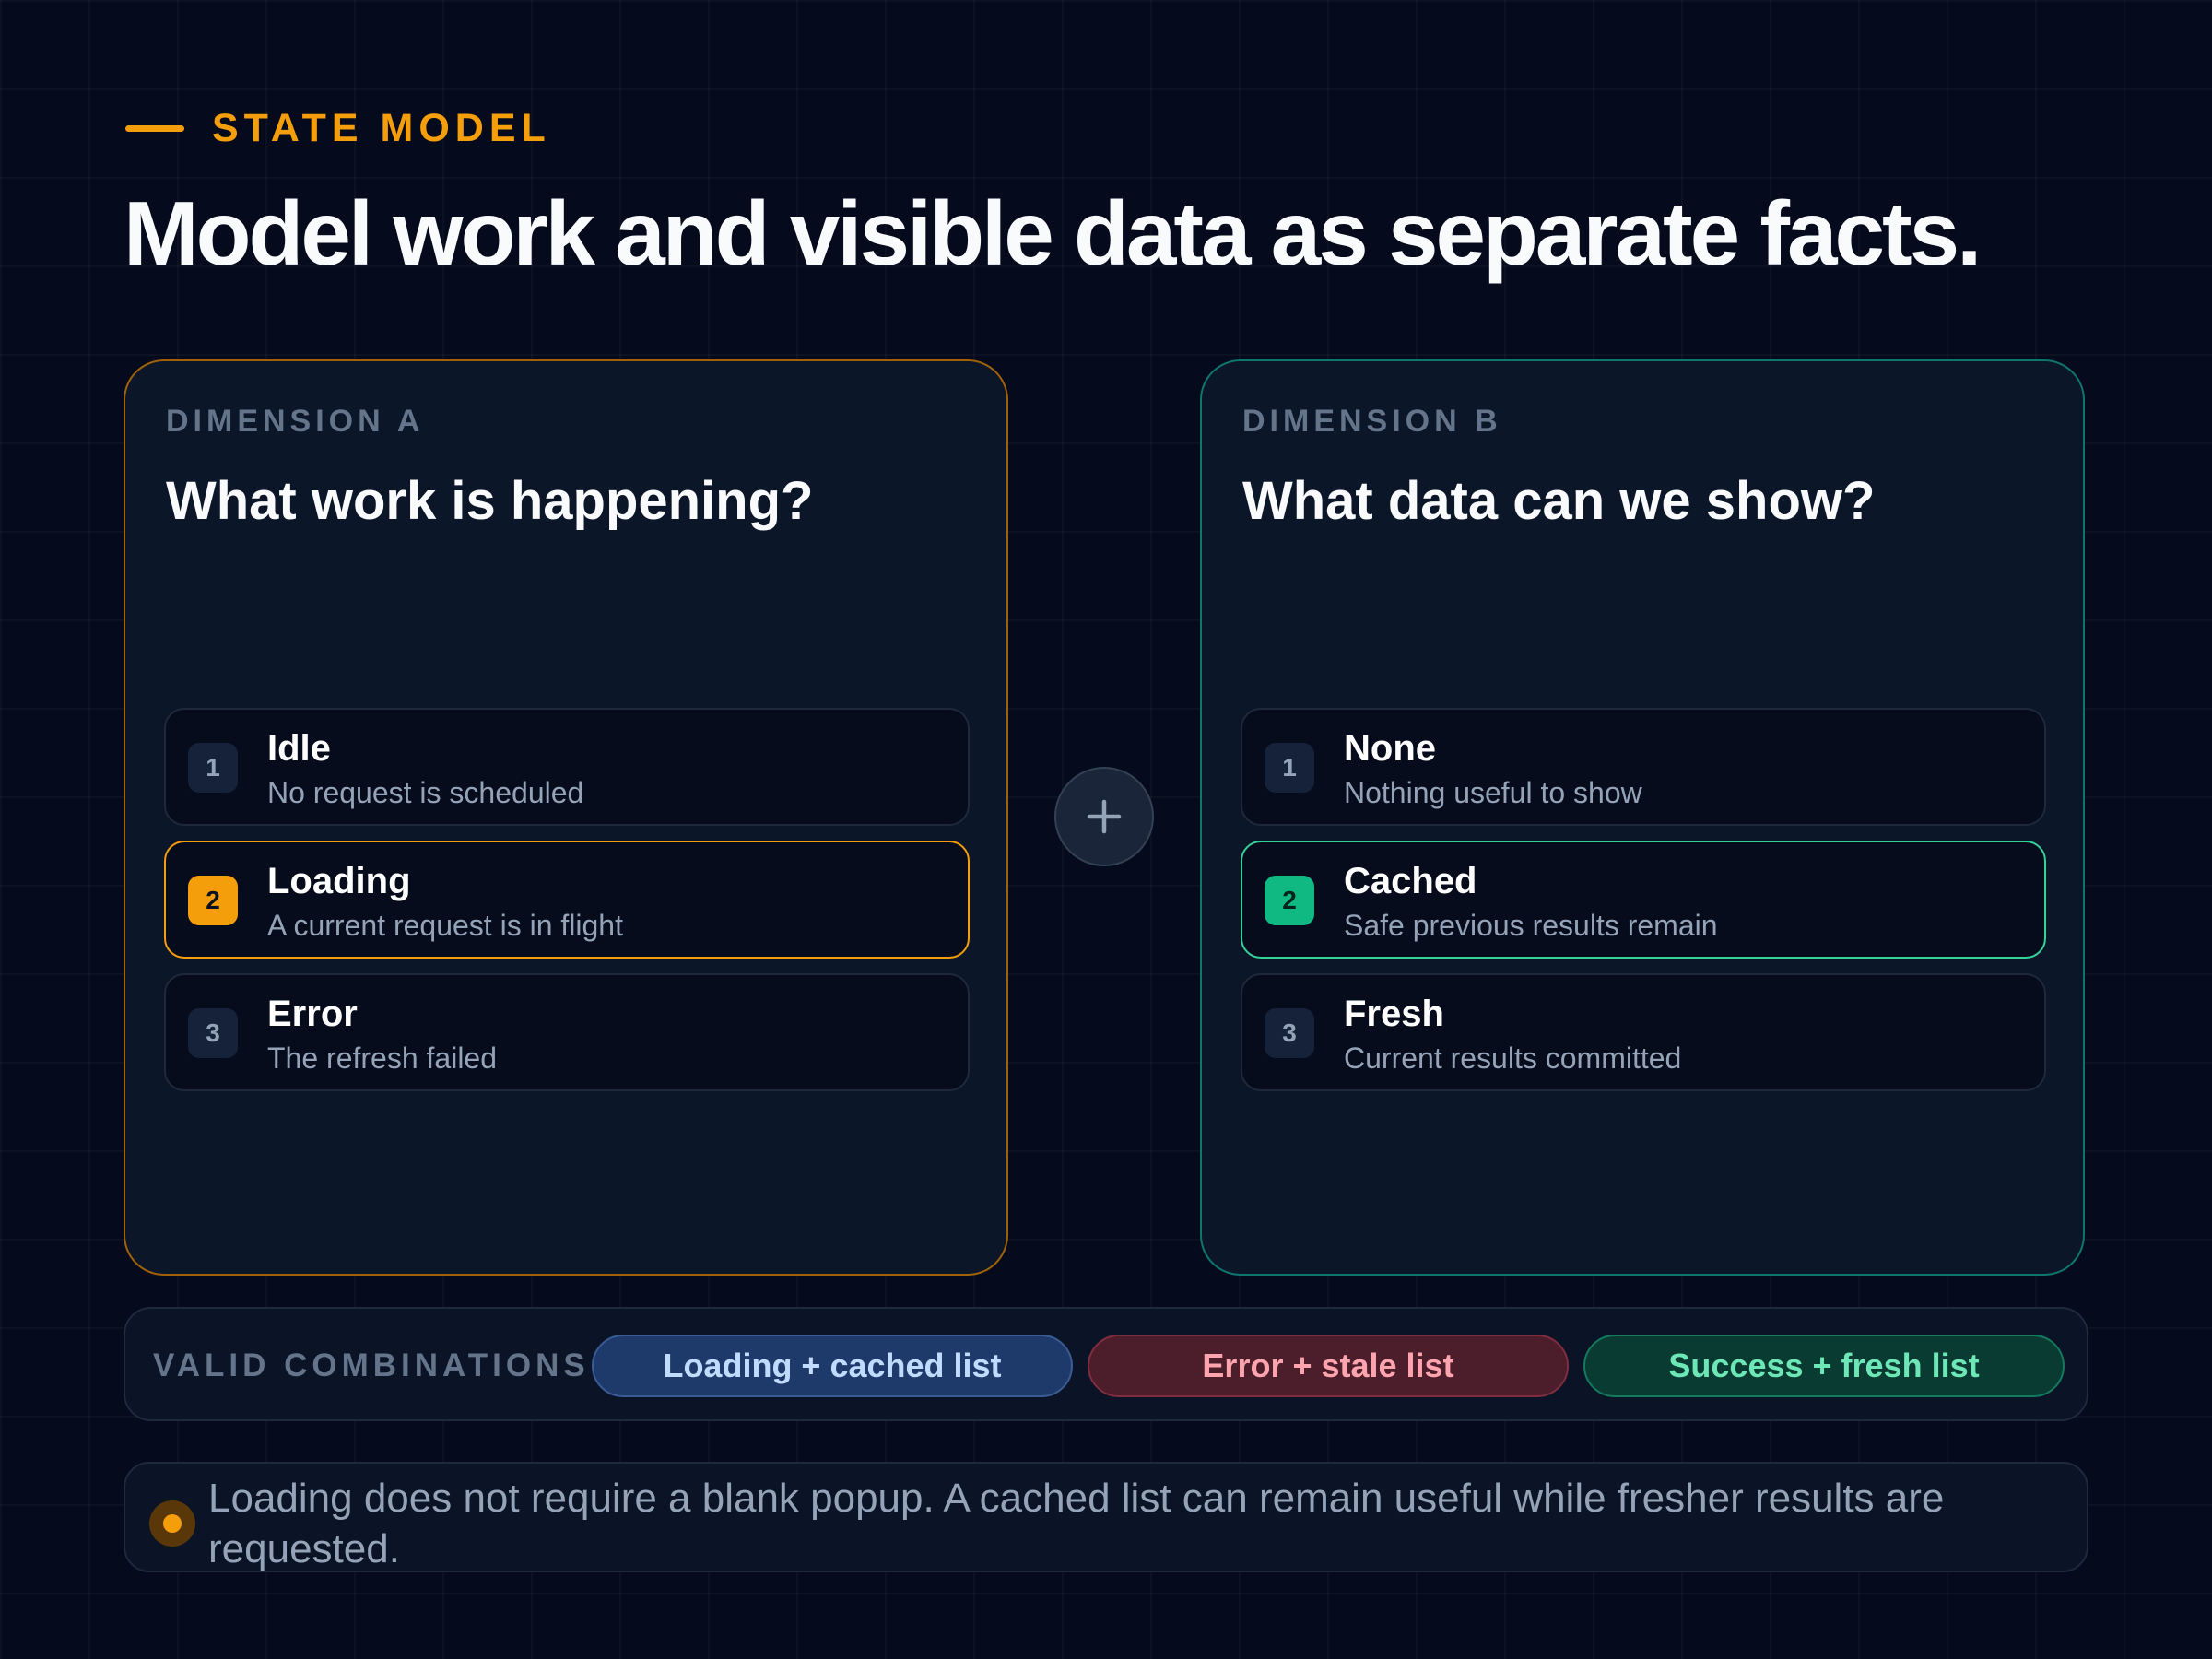 This screenshot has width=2212, height=1659. I want to click on combine-plus-button, so click(1104, 816).